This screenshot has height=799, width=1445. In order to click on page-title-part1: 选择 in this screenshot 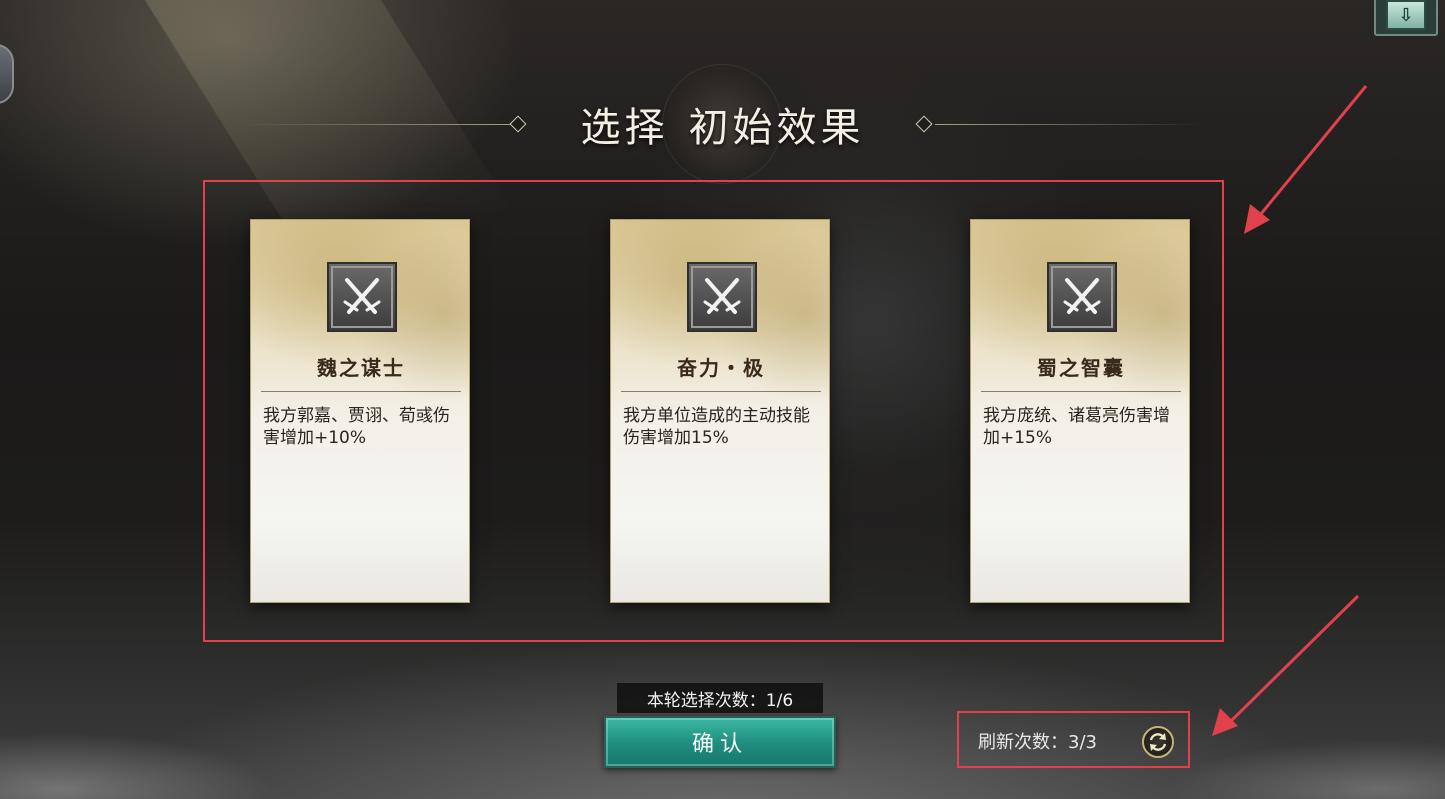, I will do `click(624, 128)`.